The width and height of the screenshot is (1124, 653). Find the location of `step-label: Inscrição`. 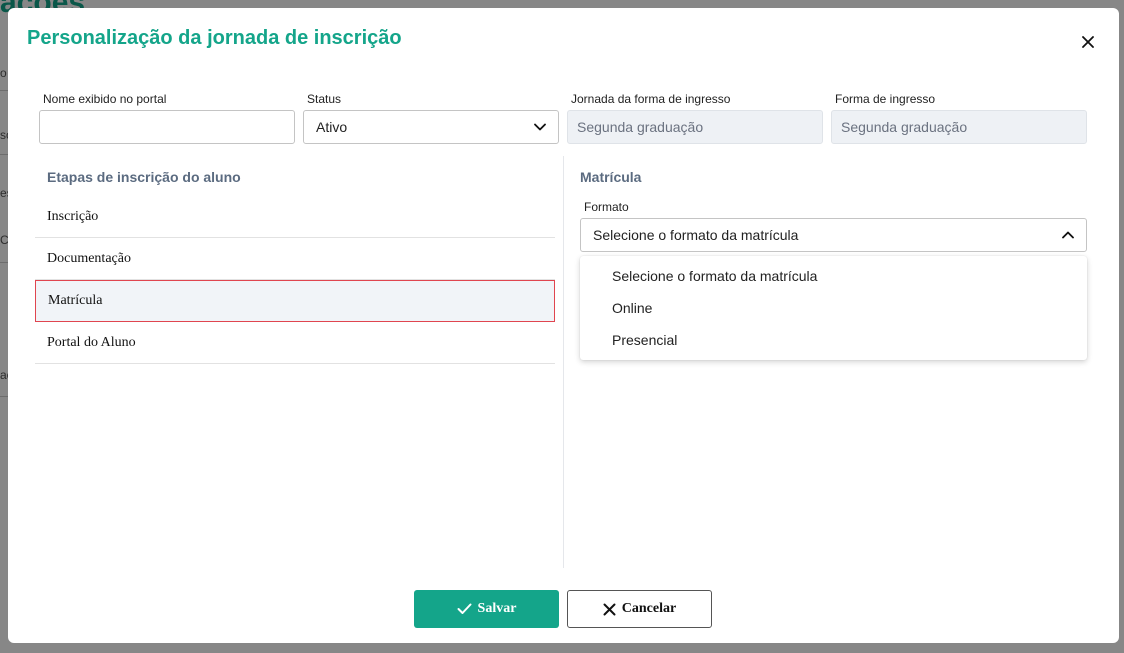

step-label: Inscrição is located at coordinates (73, 216).